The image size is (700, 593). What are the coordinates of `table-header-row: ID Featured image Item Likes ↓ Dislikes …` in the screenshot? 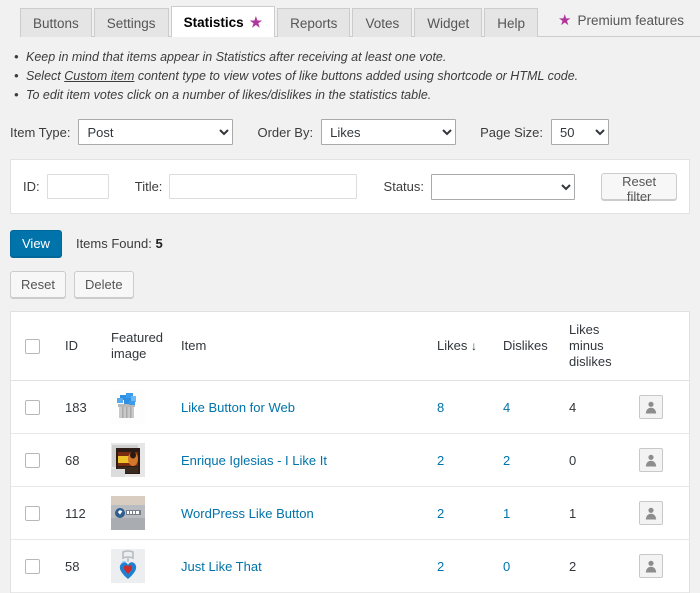 It's located at (350, 346).